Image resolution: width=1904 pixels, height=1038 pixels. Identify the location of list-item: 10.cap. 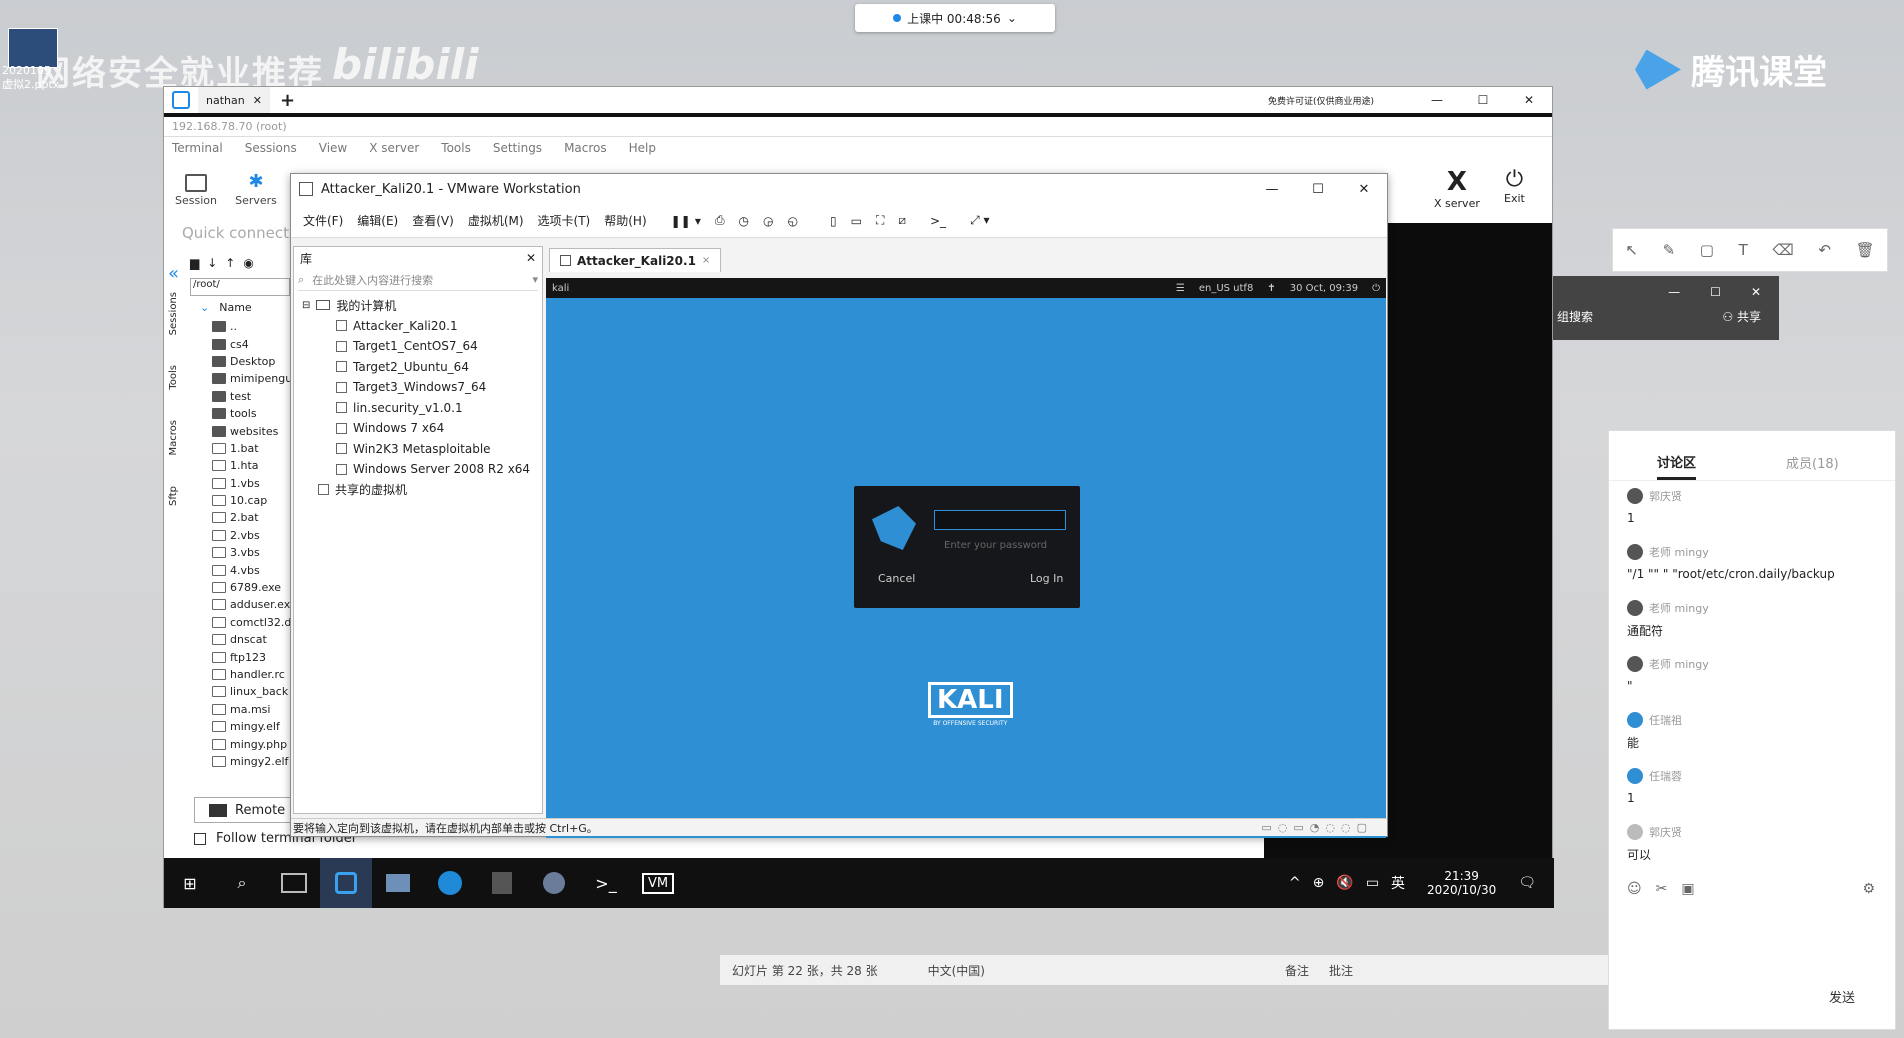
(251, 500).